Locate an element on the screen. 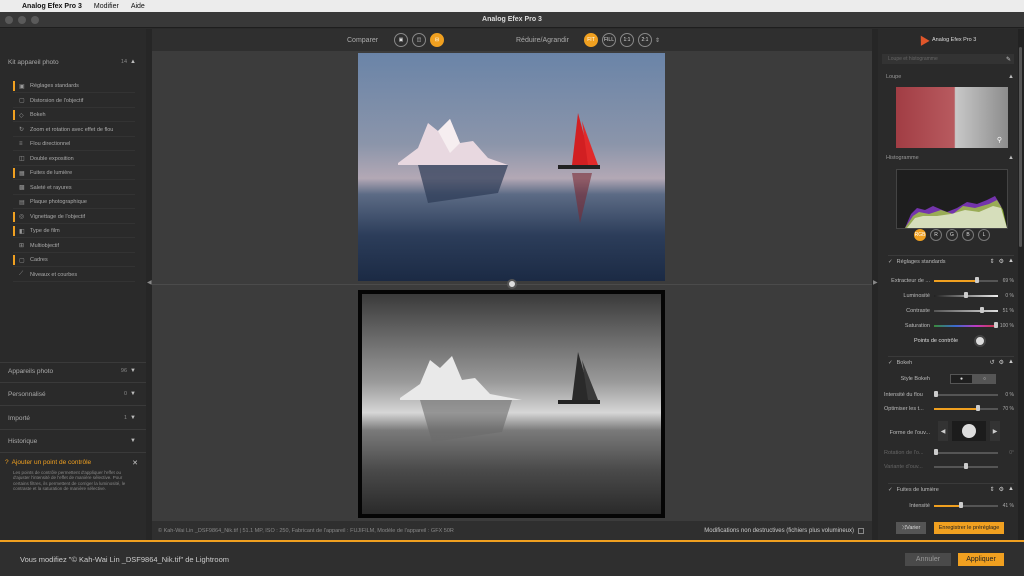  compare-stacked-button: ⊟ is located at coordinates (437, 40).